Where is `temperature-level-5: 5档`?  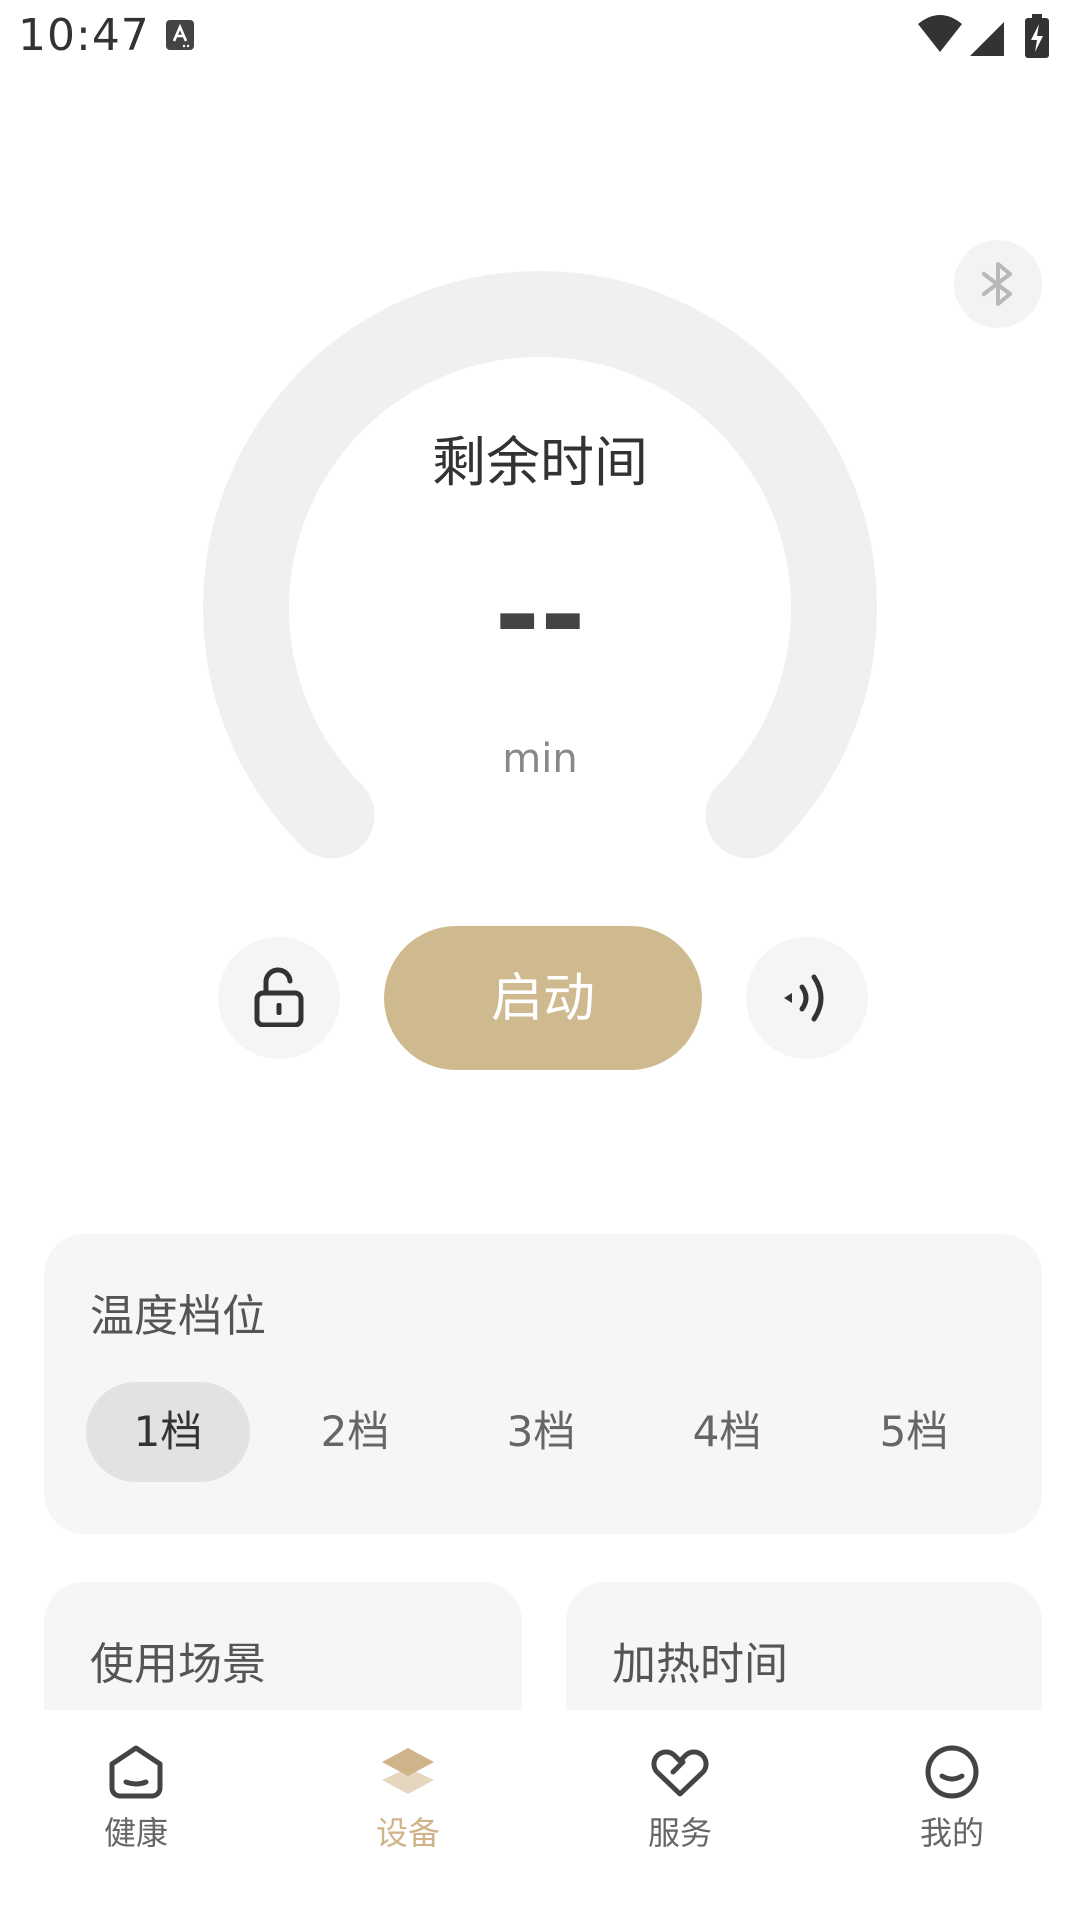 temperature-level-5: 5档 is located at coordinates (914, 1432).